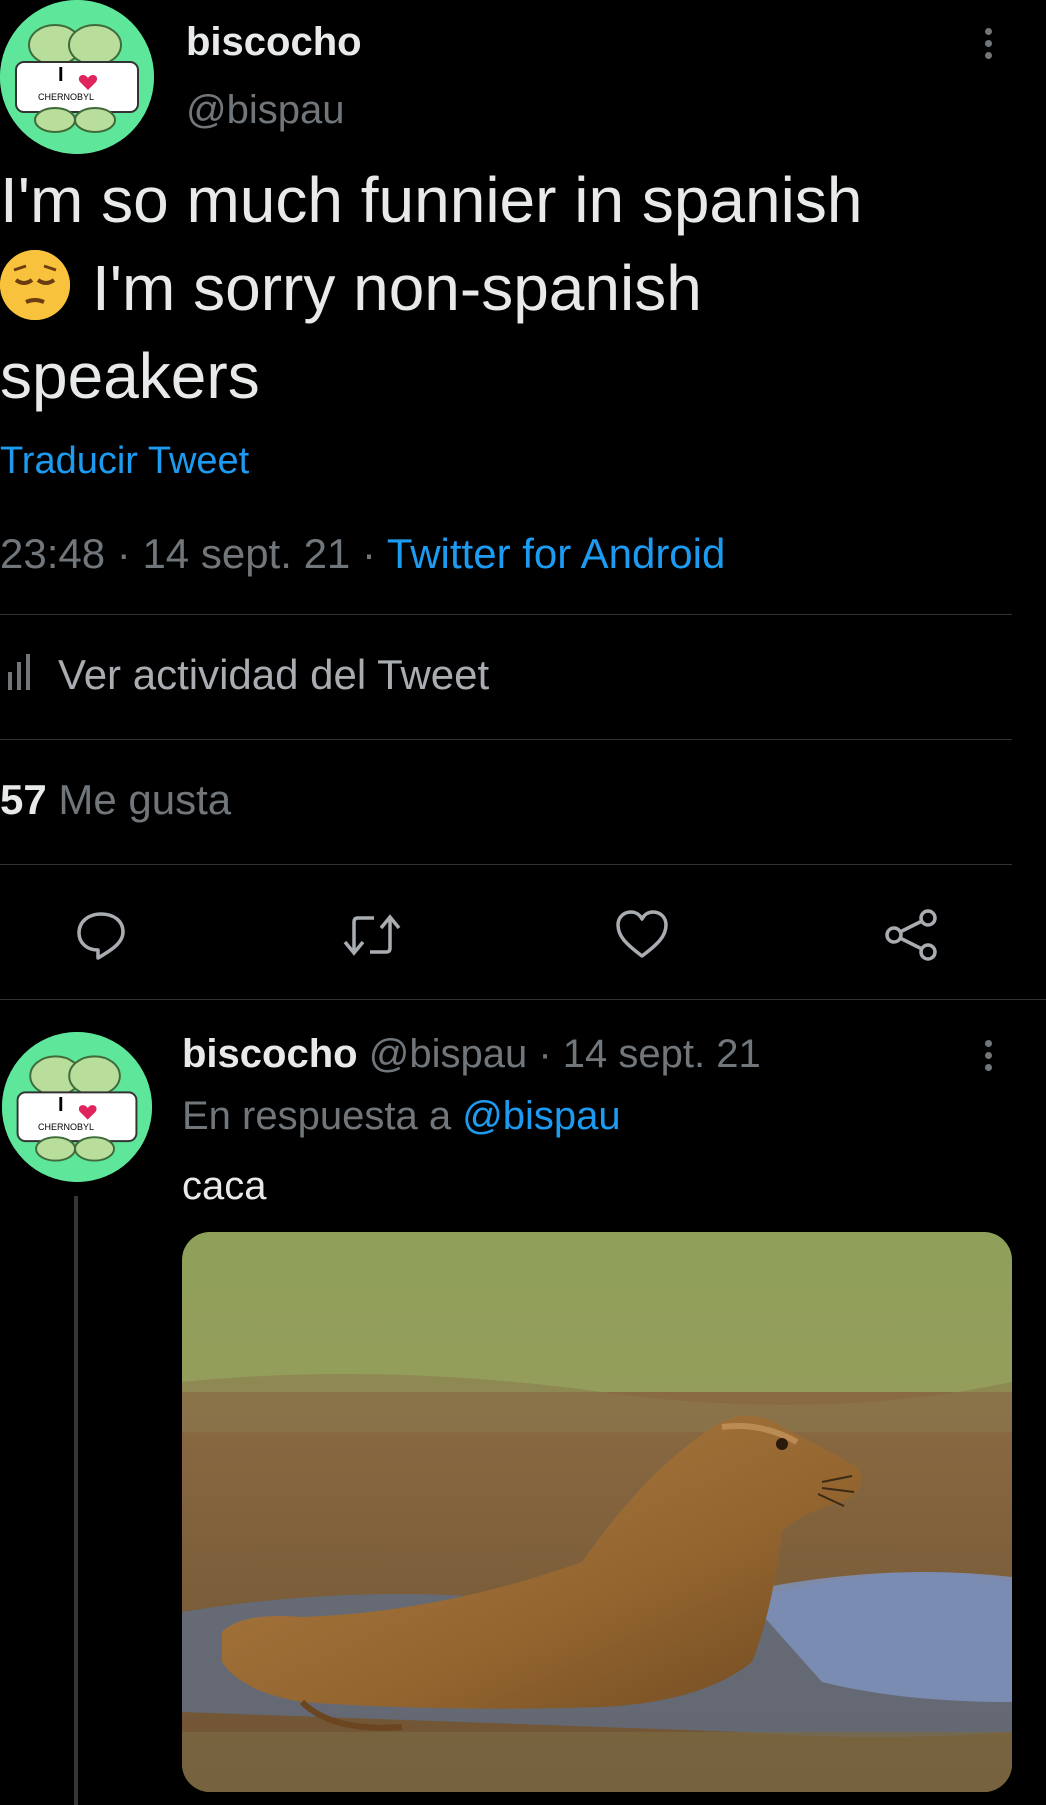 Image resolution: width=1046 pixels, height=1805 pixels. I want to click on likes-label: Me gusta, so click(145, 799).